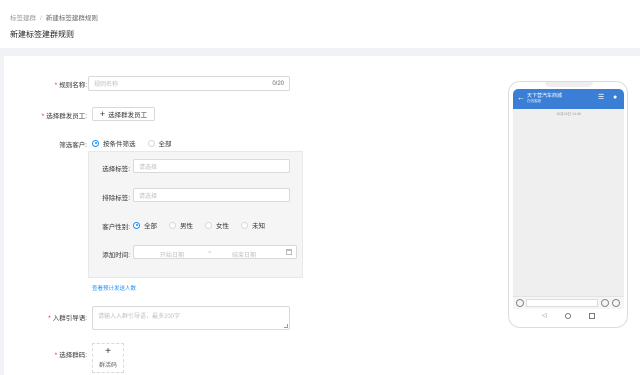 This screenshot has height=375, width=640. What do you see at coordinates (605, 303) in the screenshot?
I see `emoji-icon` at bounding box center [605, 303].